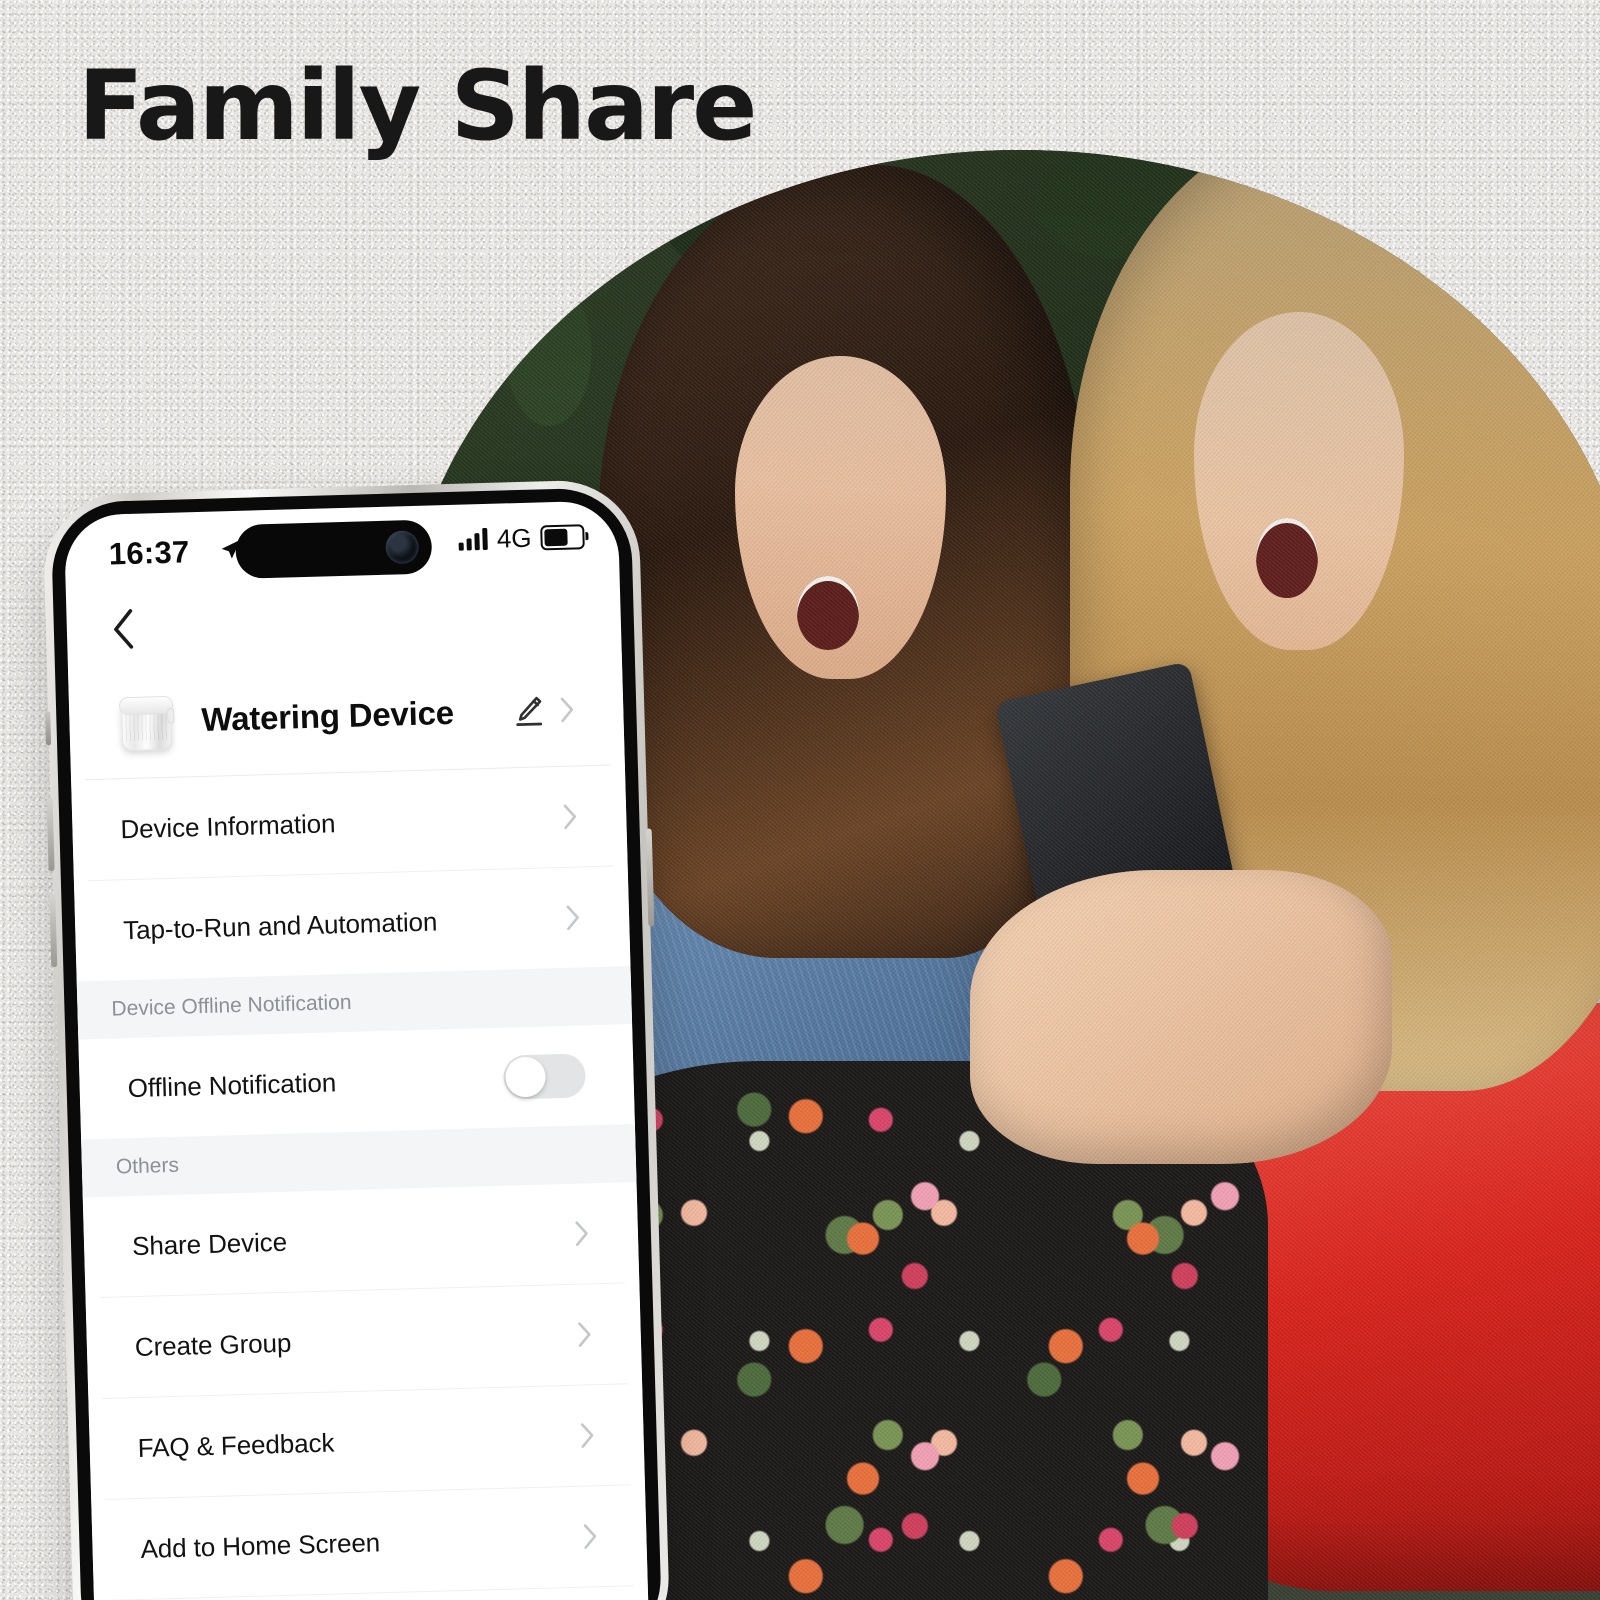  What do you see at coordinates (402, 547) in the screenshot?
I see `front-camera-icon` at bounding box center [402, 547].